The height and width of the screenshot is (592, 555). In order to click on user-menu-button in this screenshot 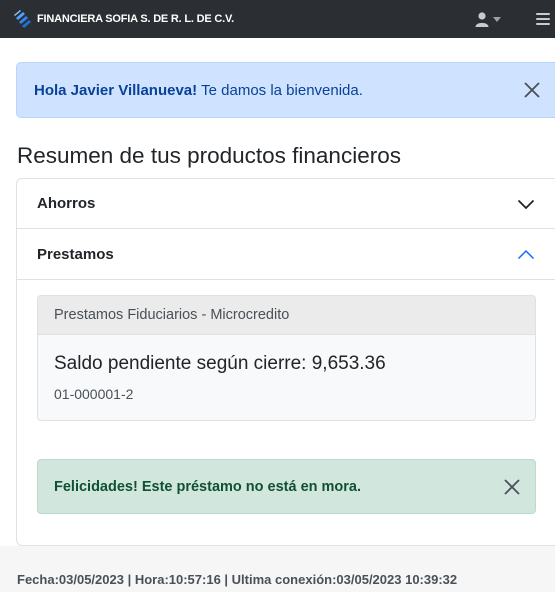, I will do `click(491, 19)`.